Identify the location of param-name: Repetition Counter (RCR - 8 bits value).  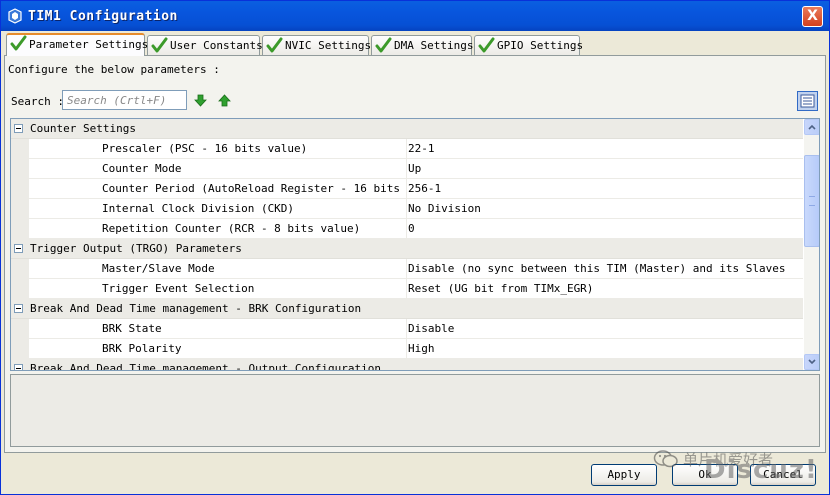
(231, 228).